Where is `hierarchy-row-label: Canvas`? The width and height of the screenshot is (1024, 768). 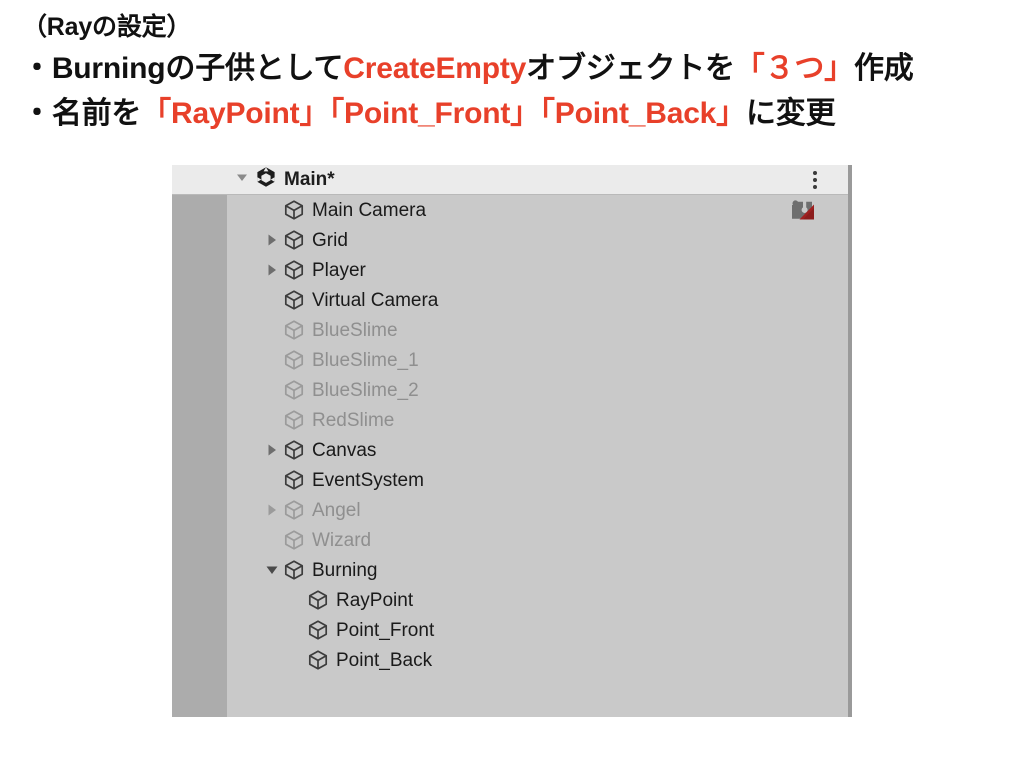 hierarchy-row-label: Canvas is located at coordinates (344, 450).